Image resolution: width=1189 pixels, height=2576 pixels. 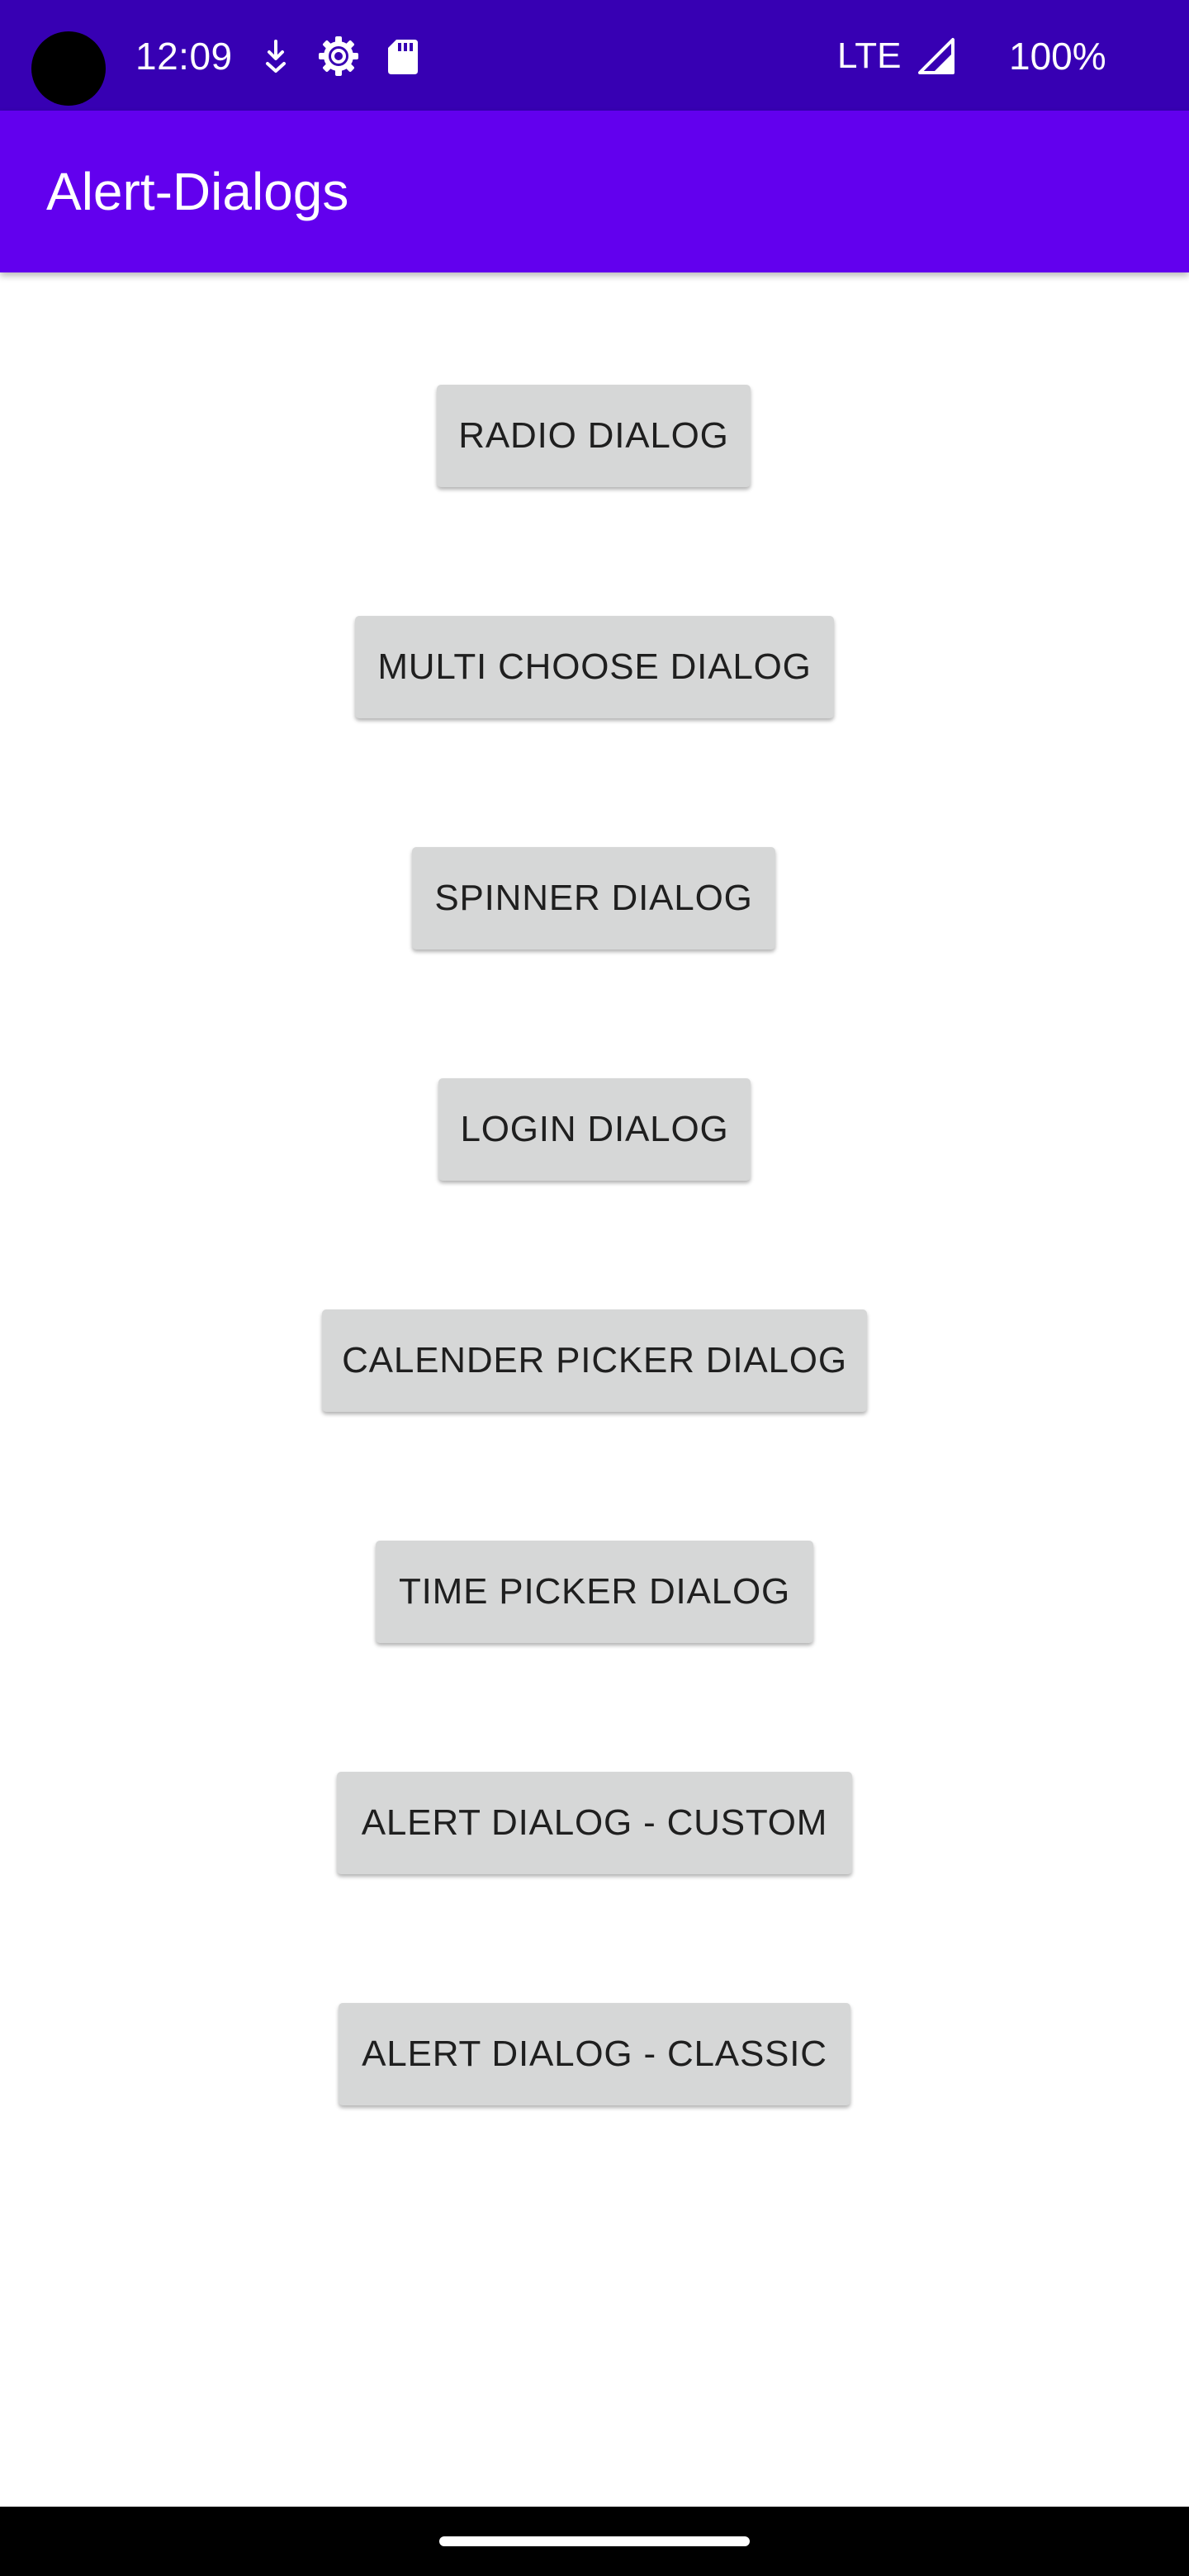 What do you see at coordinates (68, 68) in the screenshot?
I see `camera-cutout` at bounding box center [68, 68].